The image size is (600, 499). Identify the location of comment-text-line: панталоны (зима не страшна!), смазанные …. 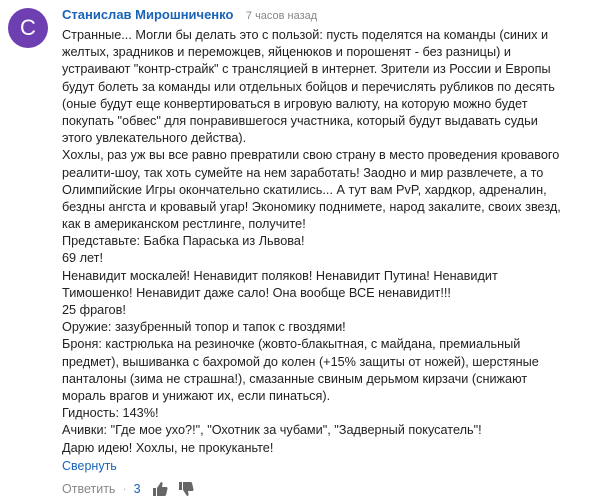
(295, 378).